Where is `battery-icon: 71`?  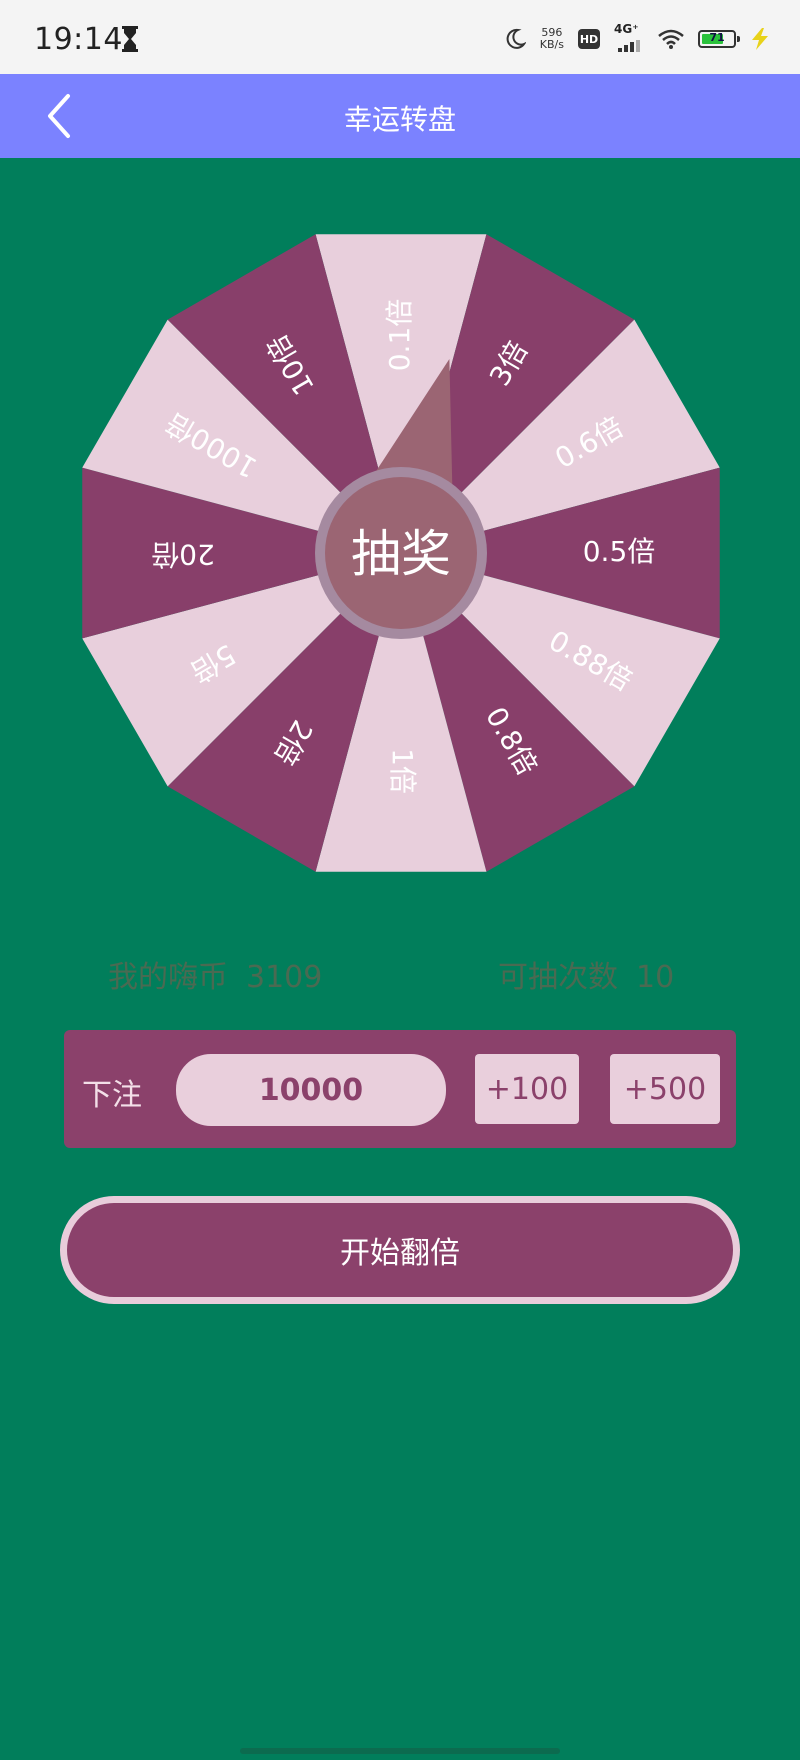
battery-icon: 71 is located at coordinates (719, 39).